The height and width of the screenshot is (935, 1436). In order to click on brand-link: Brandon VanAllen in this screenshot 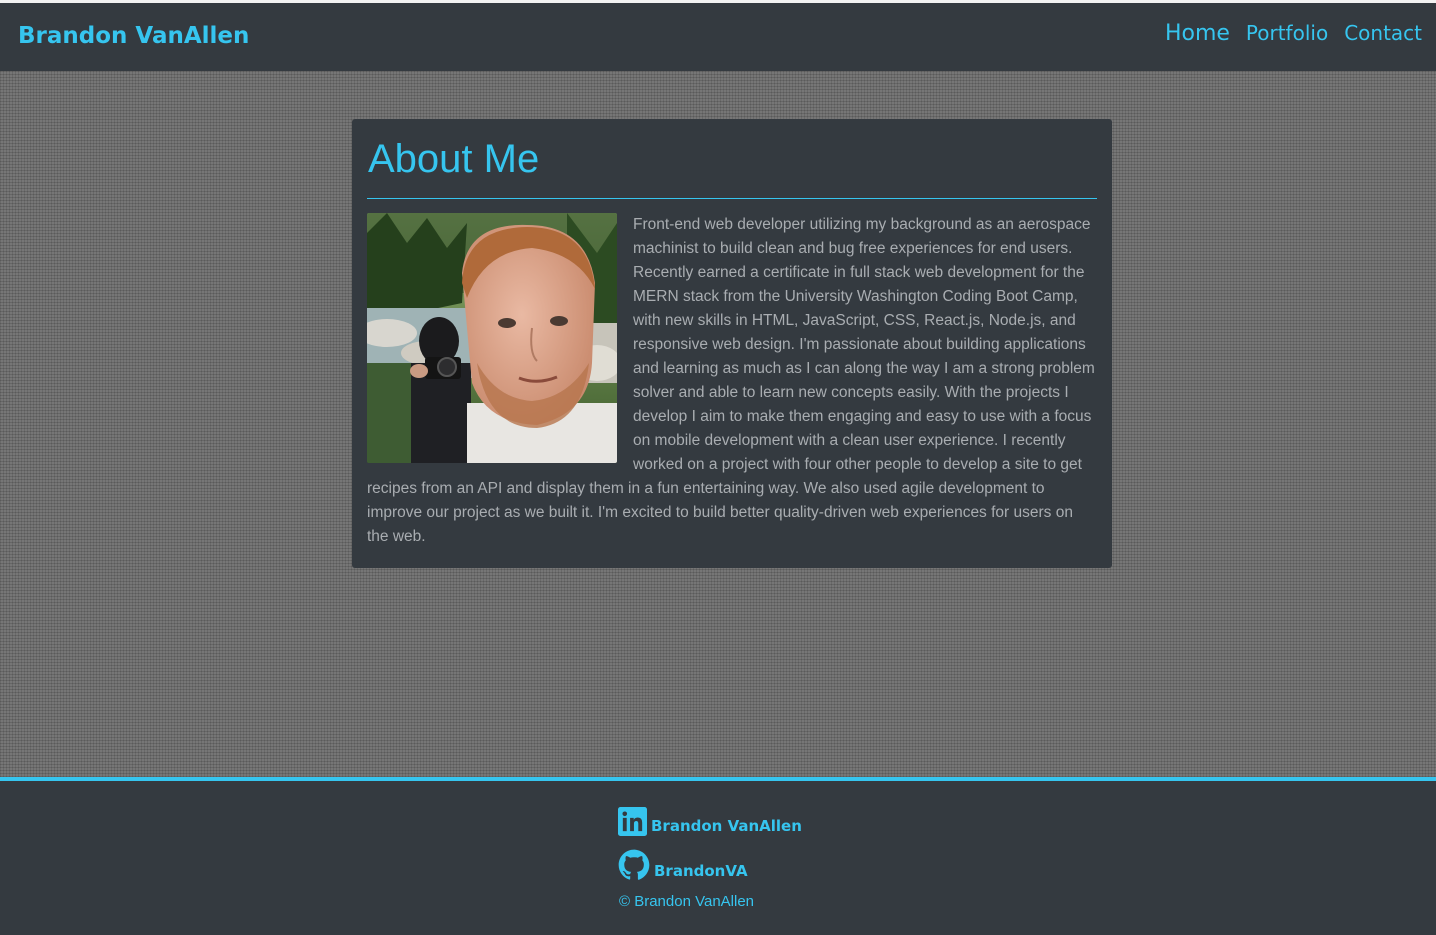, I will do `click(133, 36)`.